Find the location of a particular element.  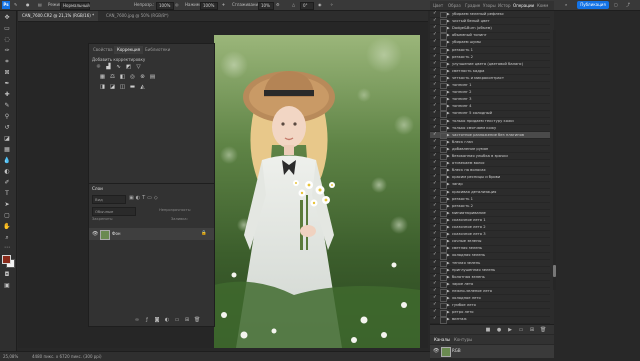

tab-swatches: Образ is located at coordinates (454, 5).